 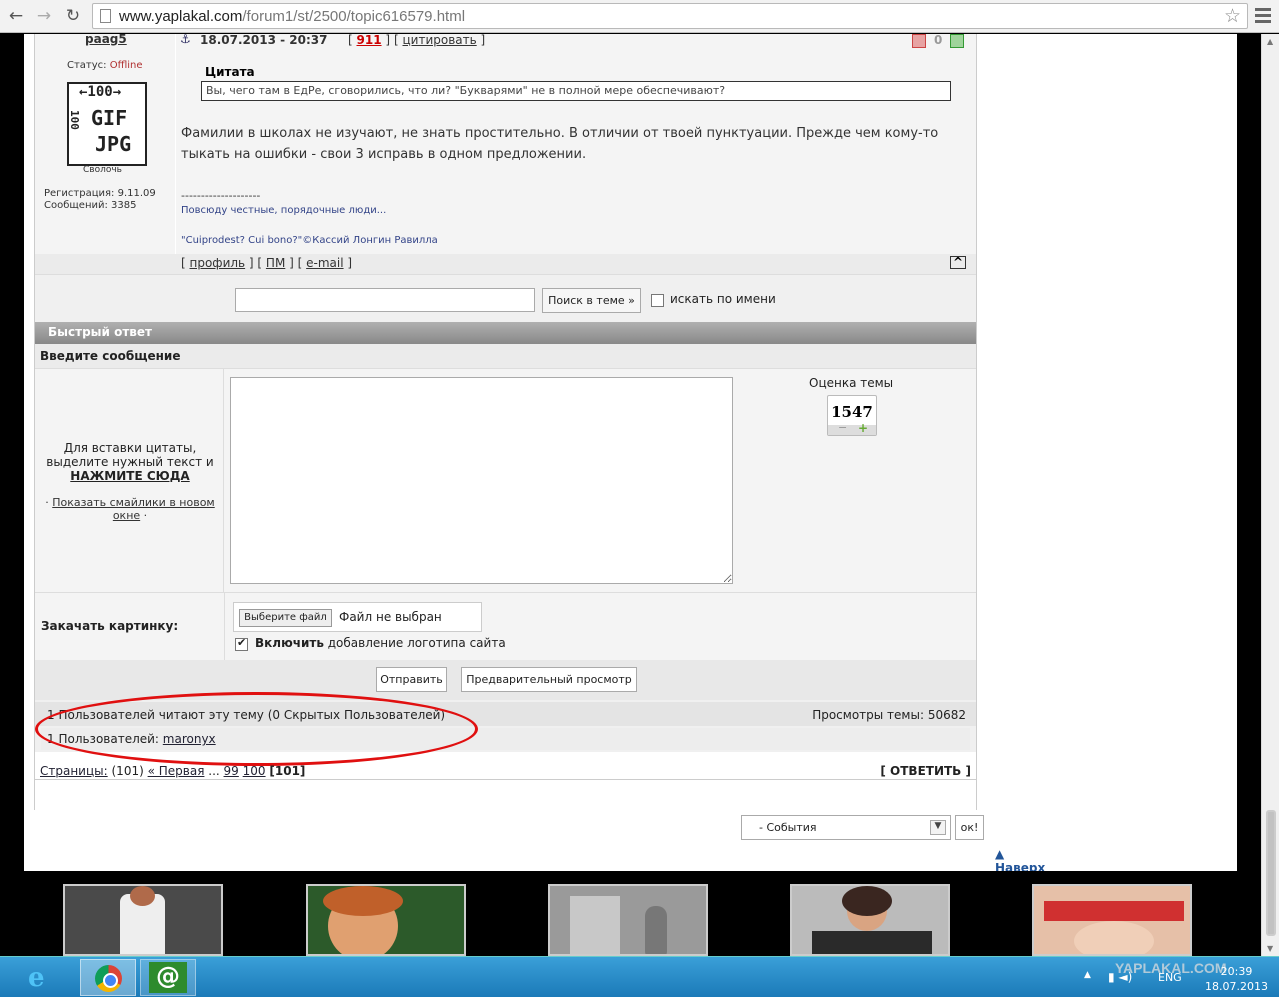 What do you see at coordinates (938, 40) in the screenshot?
I see `rating-value: 0` at bounding box center [938, 40].